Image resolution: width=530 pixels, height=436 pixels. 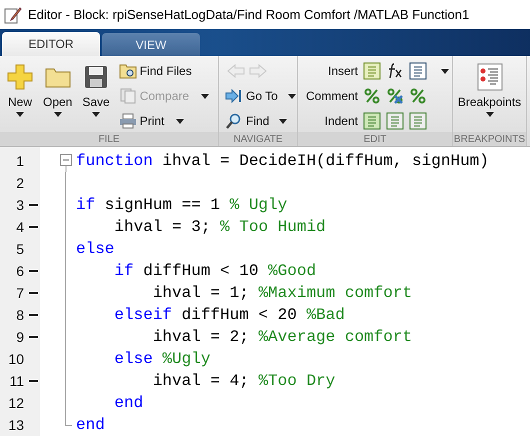 What do you see at coordinates (162, 359) in the screenshot?
I see `code-line: else %Ugly` at bounding box center [162, 359].